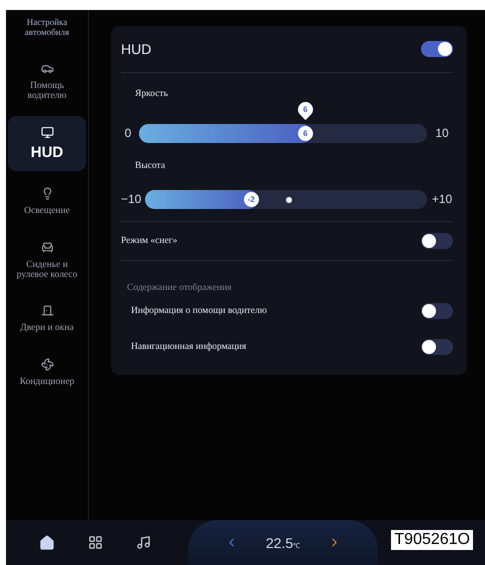 The image size is (485, 565). What do you see at coordinates (47, 542) in the screenshot?
I see `home-icon` at bounding box center [47, 542].